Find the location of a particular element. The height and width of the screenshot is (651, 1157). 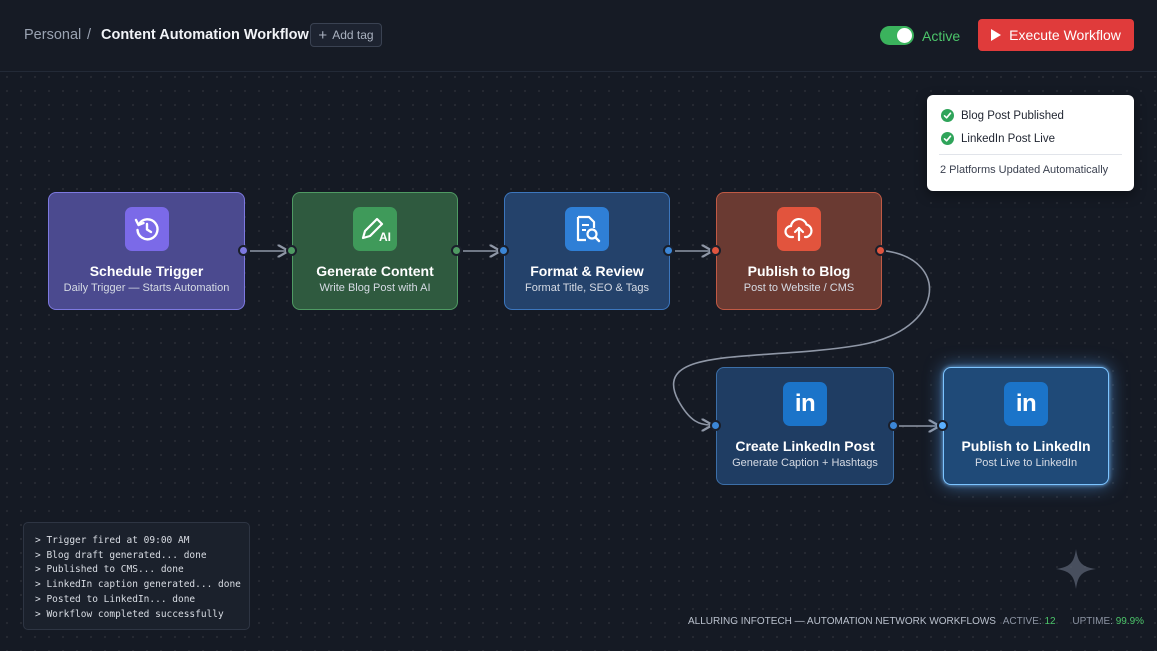

notification-divider is located at coordinates (1030, 154).